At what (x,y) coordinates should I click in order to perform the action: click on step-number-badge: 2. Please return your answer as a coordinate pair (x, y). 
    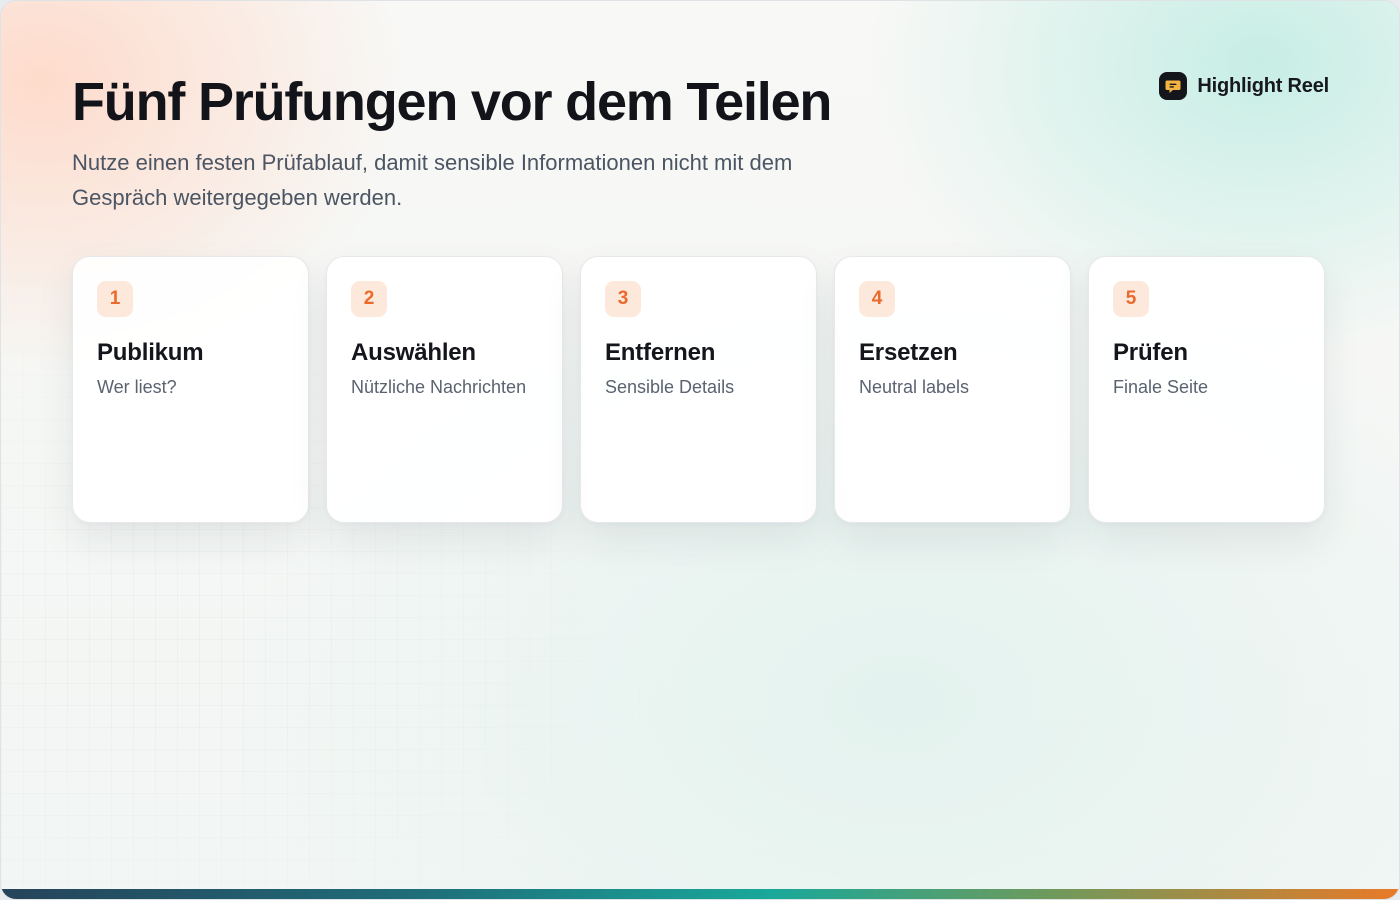
    Looking at the image, I should click on (369, 299).